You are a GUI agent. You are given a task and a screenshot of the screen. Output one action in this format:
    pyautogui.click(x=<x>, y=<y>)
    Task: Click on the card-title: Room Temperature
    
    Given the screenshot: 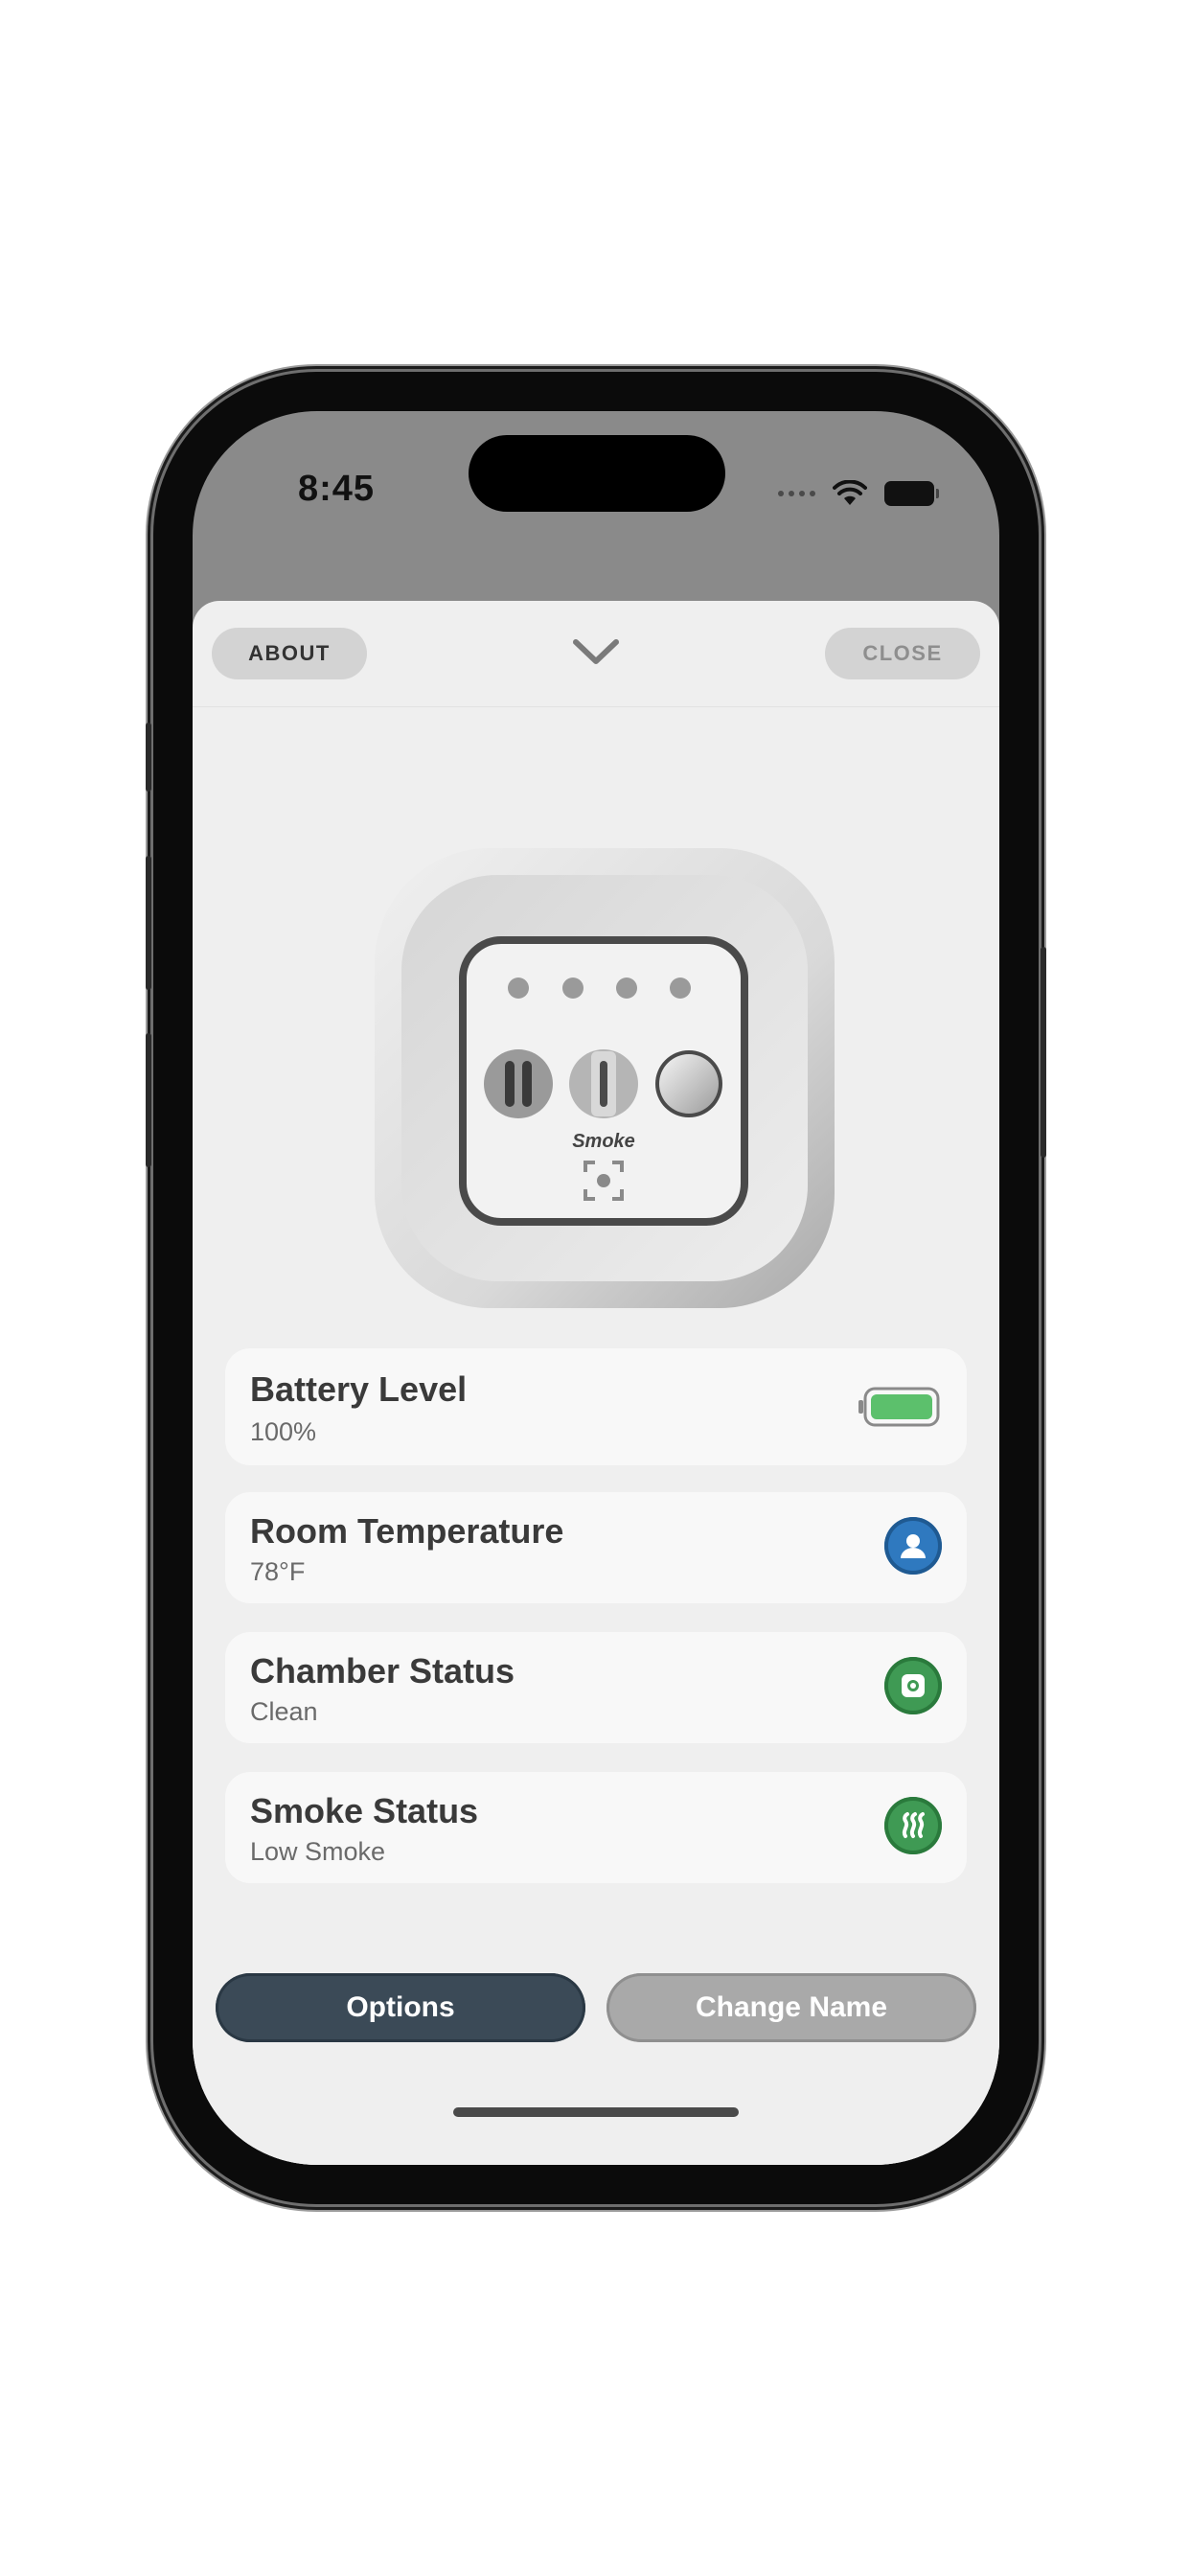 What is the action you would take?
    pyautogui.click(x=407, y=1531)
    